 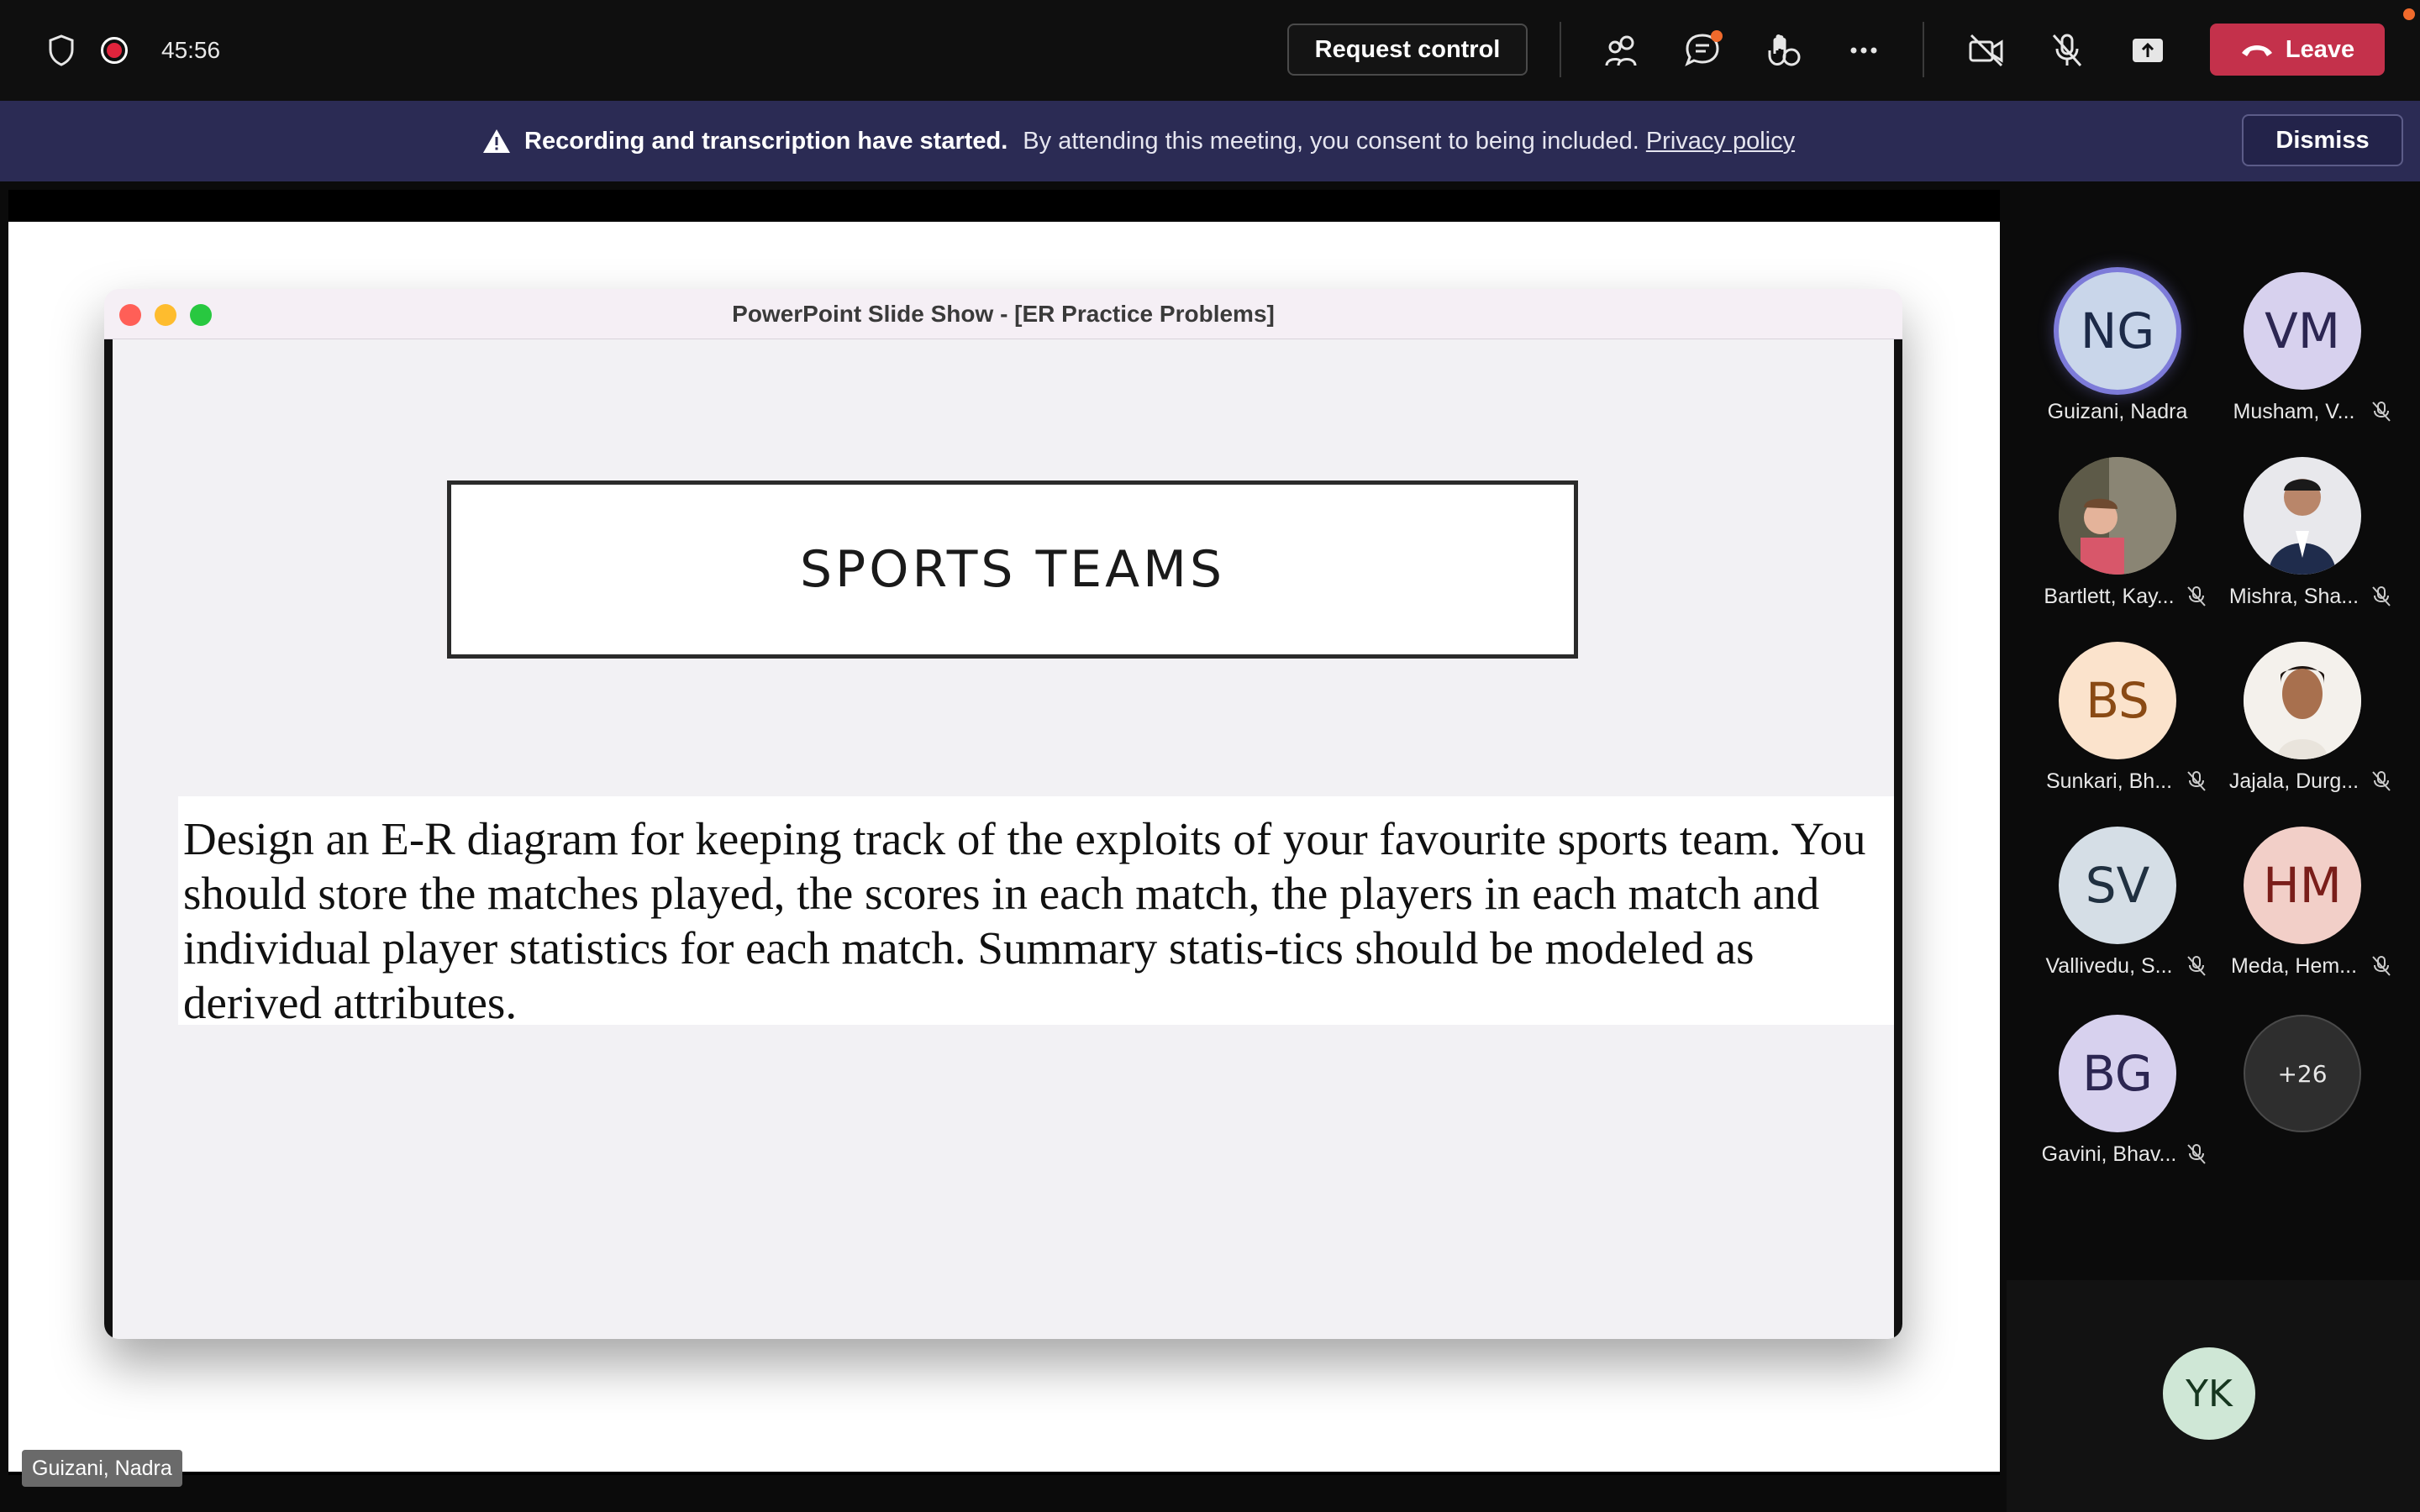 What do you see at coordinates (2302, 331) in the screenshot?
I see `avatar: VM` at bounding box center [2302, 331].